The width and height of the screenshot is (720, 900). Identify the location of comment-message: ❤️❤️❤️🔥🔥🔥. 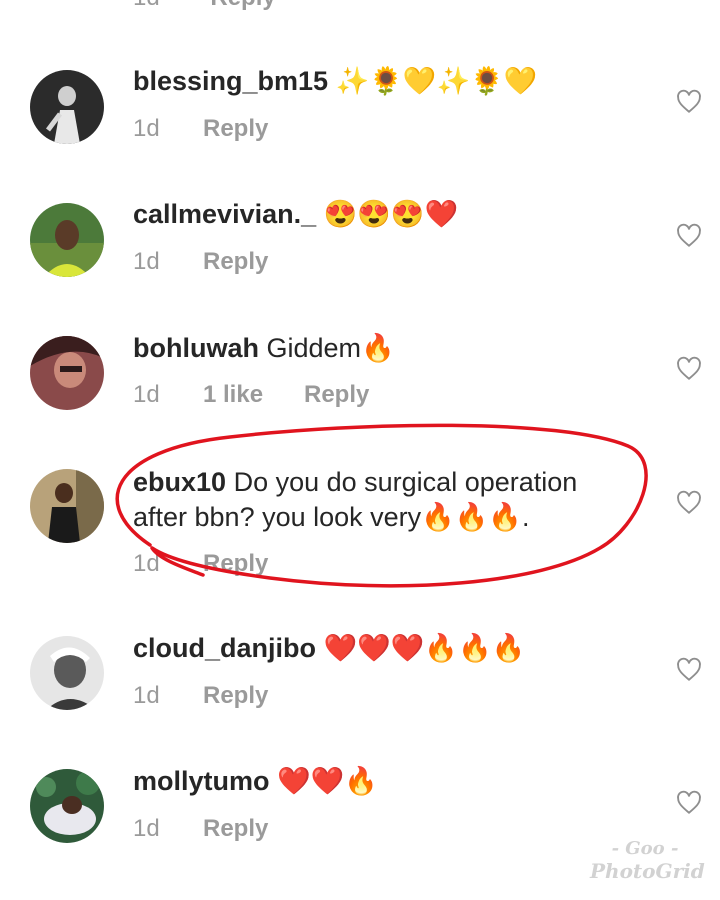
(424, 648).